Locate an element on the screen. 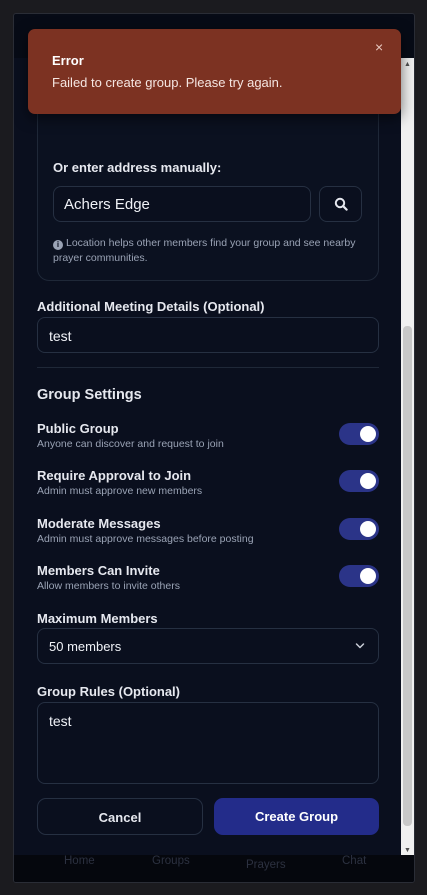 The width and height of the screenshot is (427, 895). chevron-down-icon is located at coordinates (360, 646).